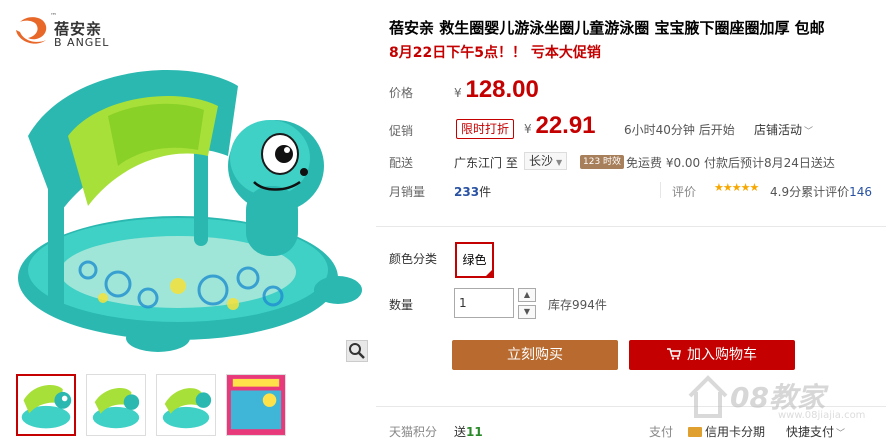 This screenshot has width=886, height=445. I want to click on ship-to-selector: 长沙 ▼, so click(546, 161).